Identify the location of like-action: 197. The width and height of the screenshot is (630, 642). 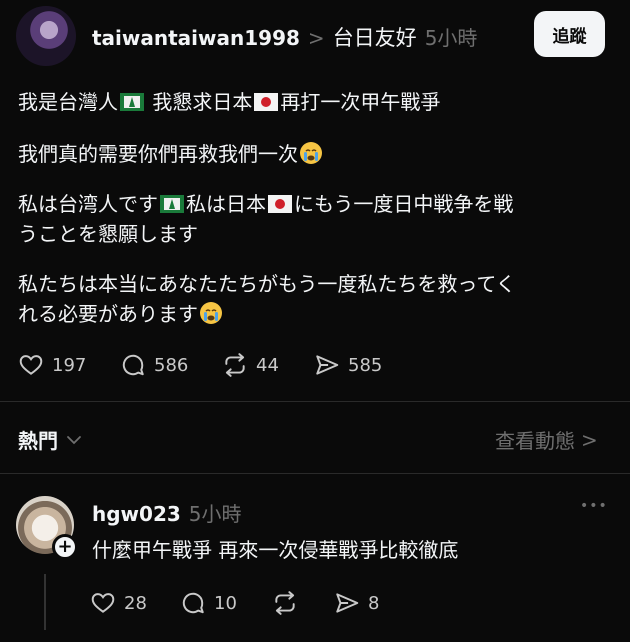
(52, 365).